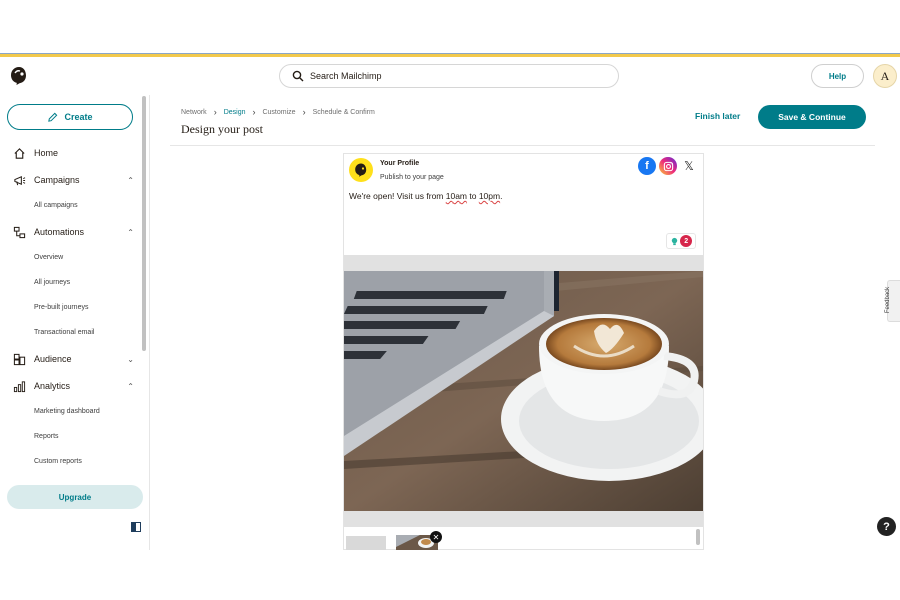 The image size is (900, 600). Describe the element at coordinates (885, 76) in the screenshot. I see `avatar: A` at that location.